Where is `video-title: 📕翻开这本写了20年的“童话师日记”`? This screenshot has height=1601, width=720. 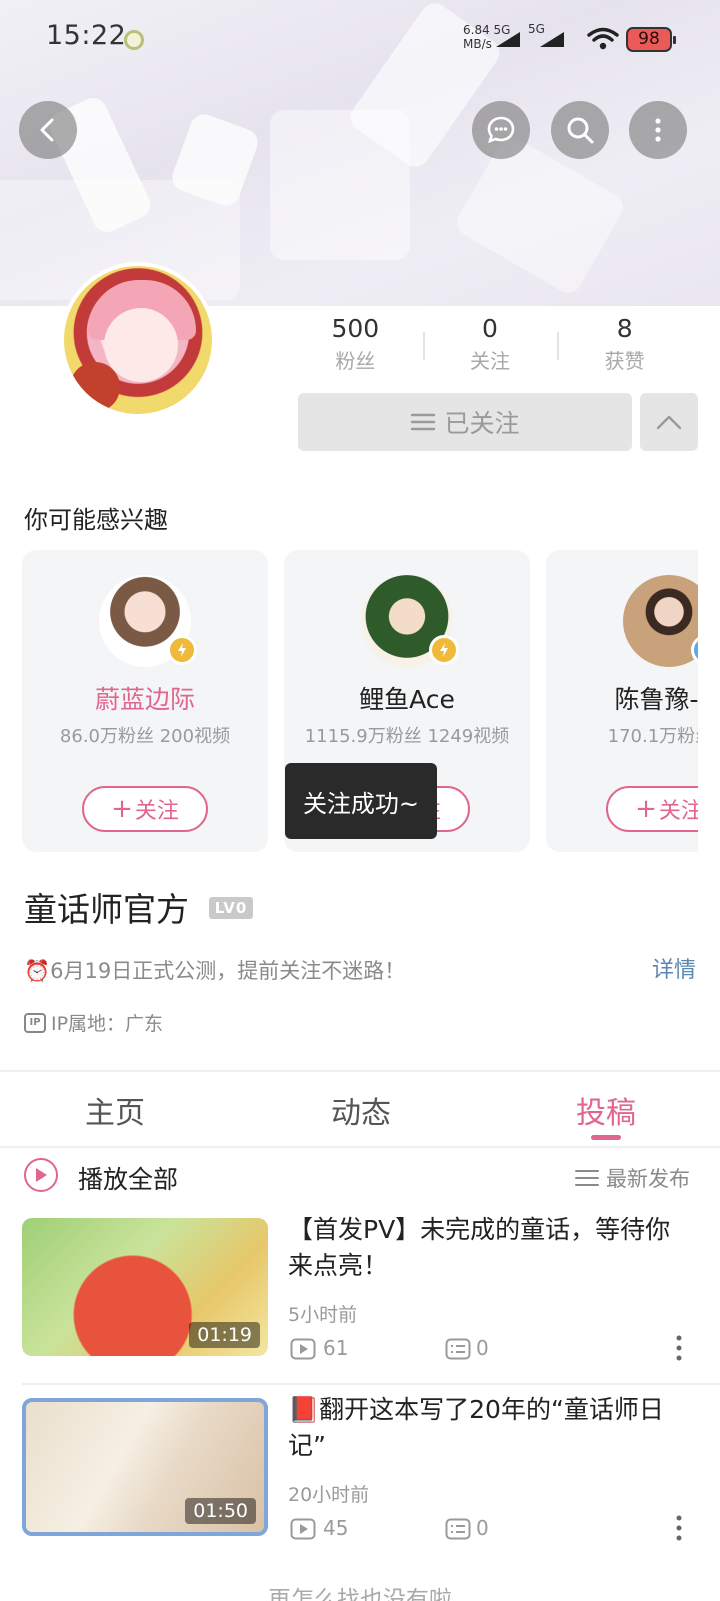
video-title: 📕翻开这本写了20年的“童话师日记” is located at coordinates (488, 1428).